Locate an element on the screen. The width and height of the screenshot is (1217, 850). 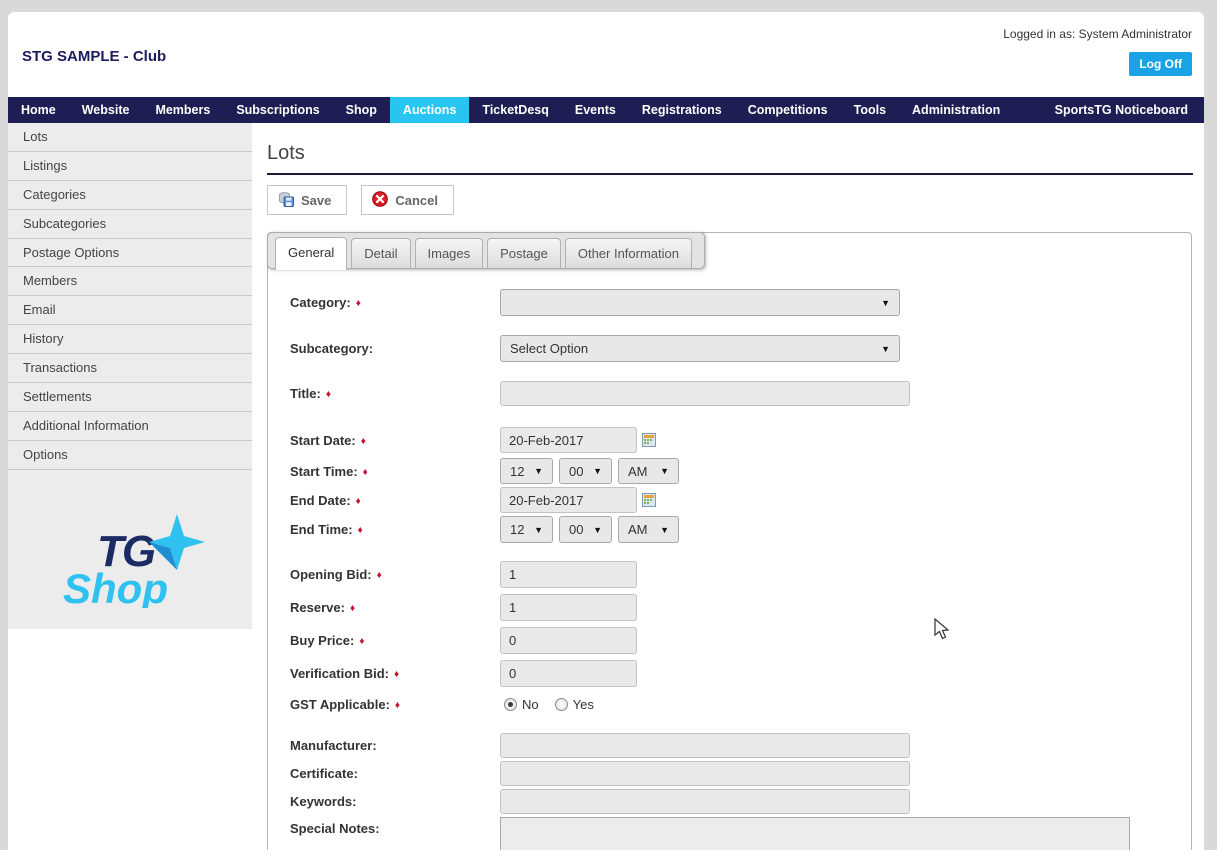
nav-item-members: Members is located at coordinates (182, 110).